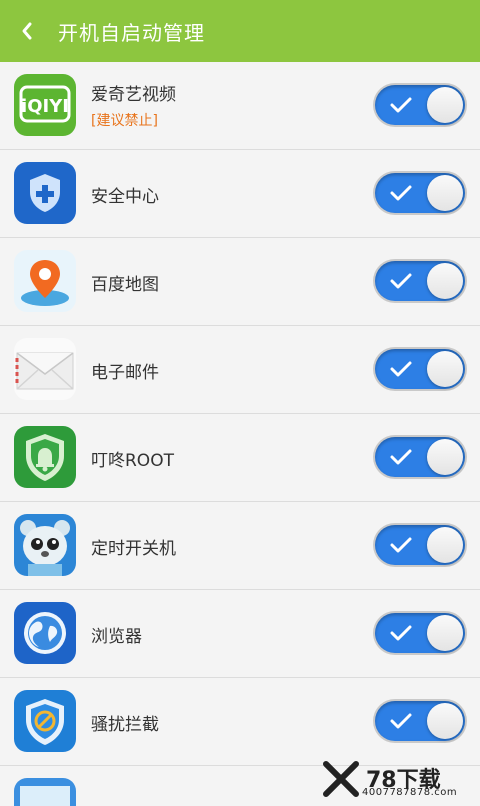 This screenshot has width=480, height=806. What do you see at coordinates (116, 637) in the screenshot?
I see `app-name: 浏览器` at bounding box center [116, 637].